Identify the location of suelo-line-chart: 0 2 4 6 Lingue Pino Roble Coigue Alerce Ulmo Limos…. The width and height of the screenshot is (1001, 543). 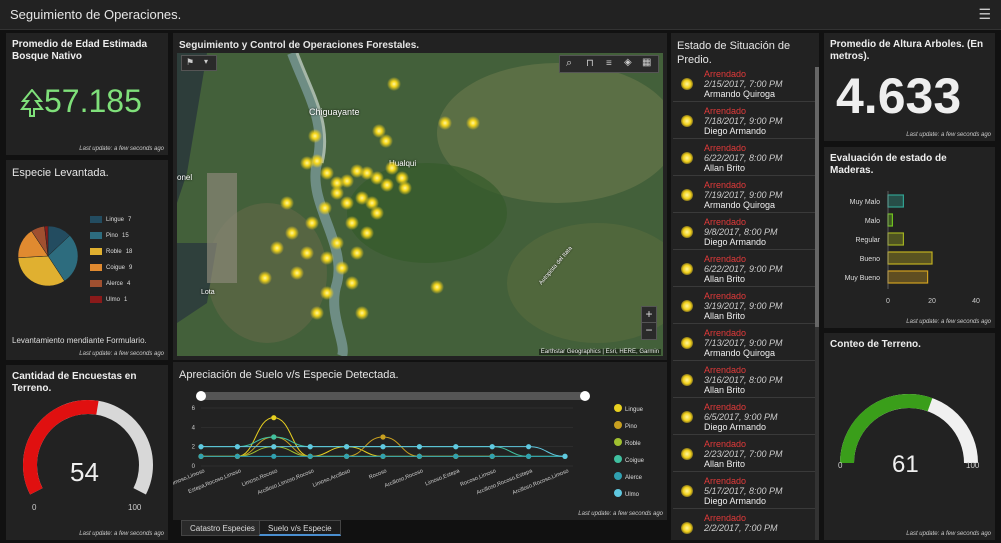
(420, 451).